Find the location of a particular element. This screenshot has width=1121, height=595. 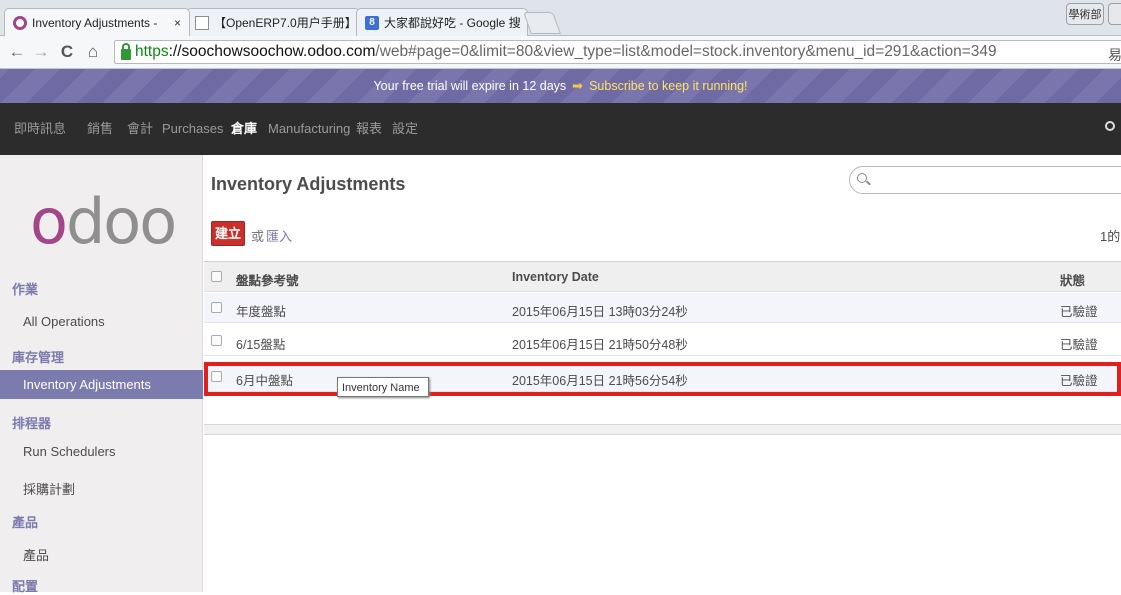

home-icon: ⌂ is located at coordinates (93, 52).